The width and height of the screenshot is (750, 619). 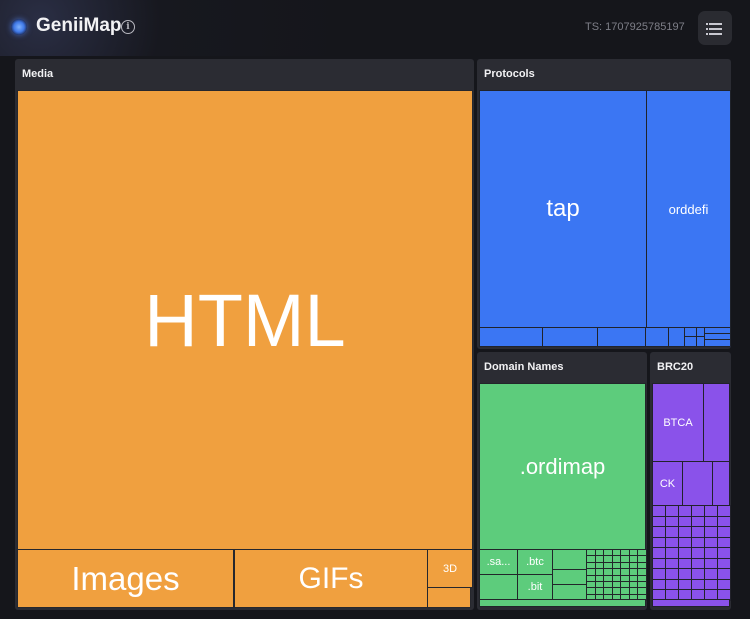 I want to click on tile-orddefi: orddefi, so click(x=688, y=209).